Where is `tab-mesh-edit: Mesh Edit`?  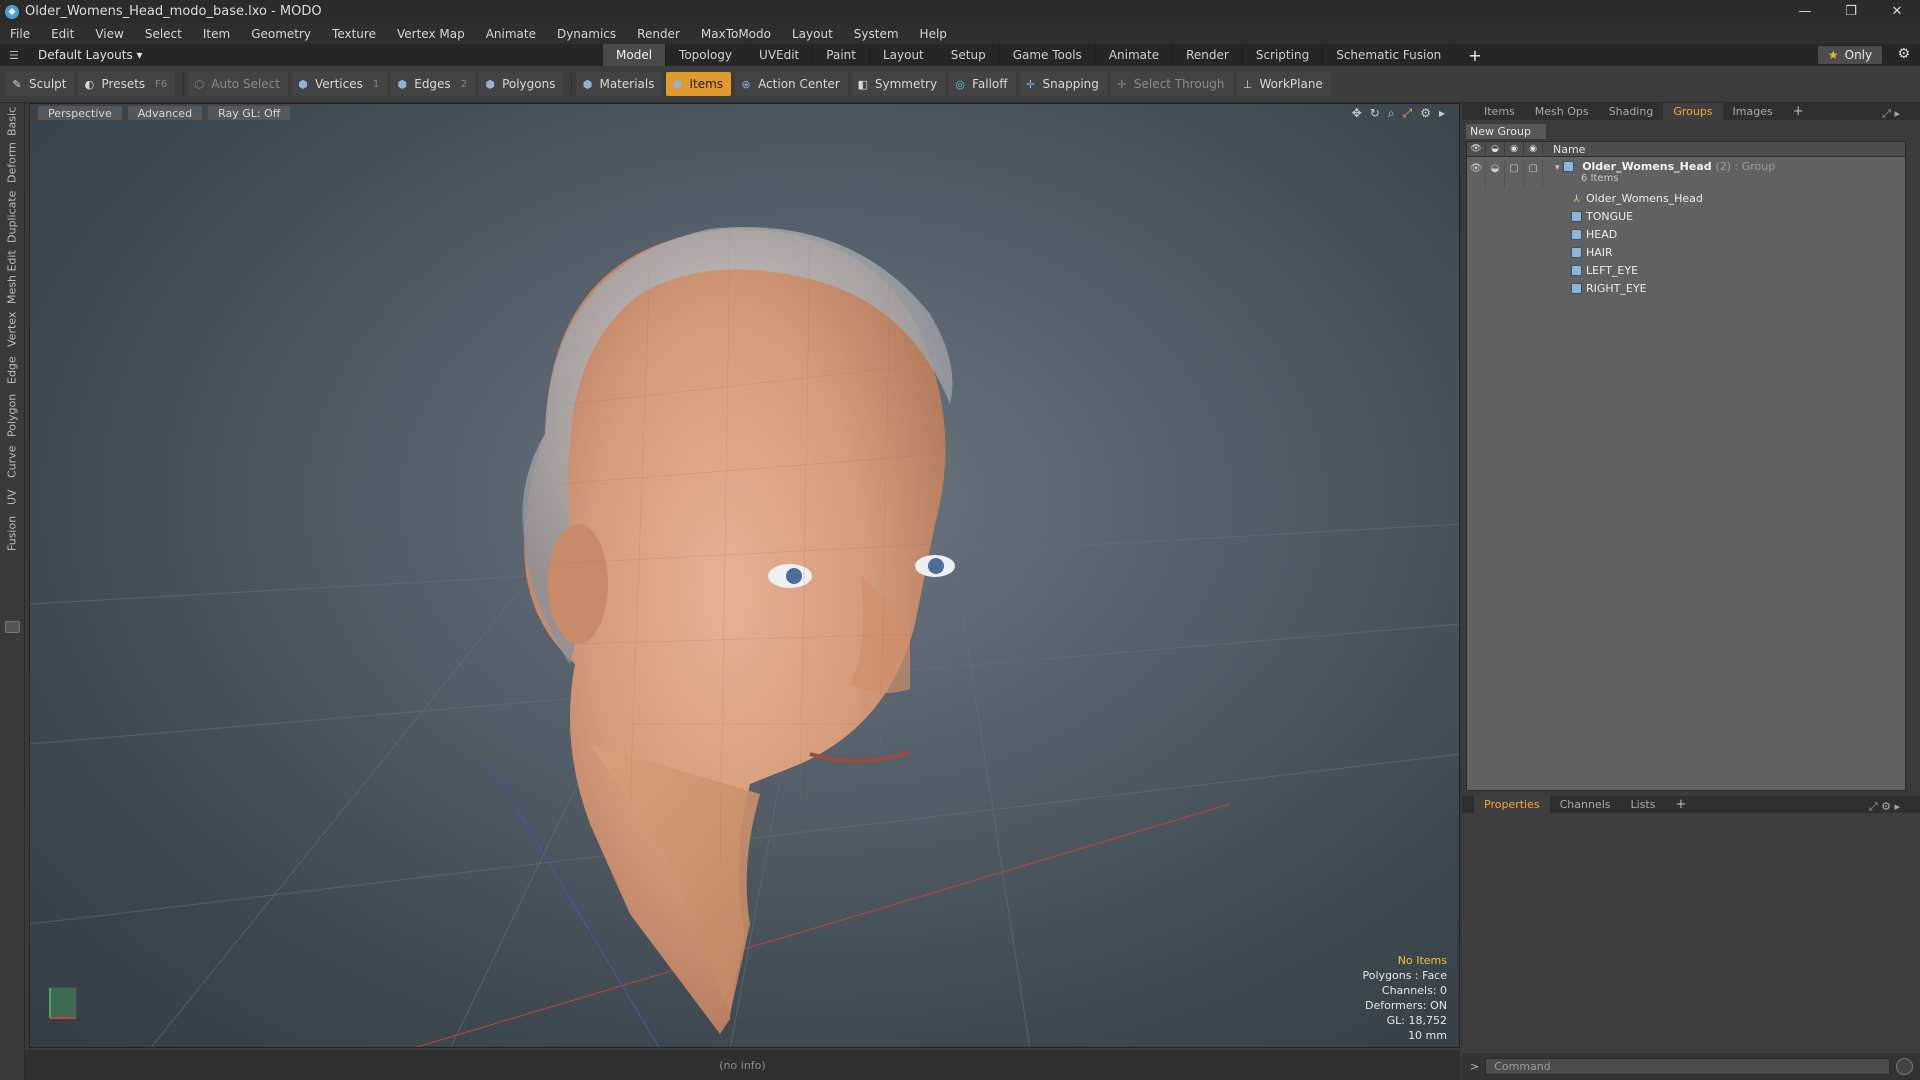
tab-mesh-edit: Mesh Edit is located at coordinates (12, 277).